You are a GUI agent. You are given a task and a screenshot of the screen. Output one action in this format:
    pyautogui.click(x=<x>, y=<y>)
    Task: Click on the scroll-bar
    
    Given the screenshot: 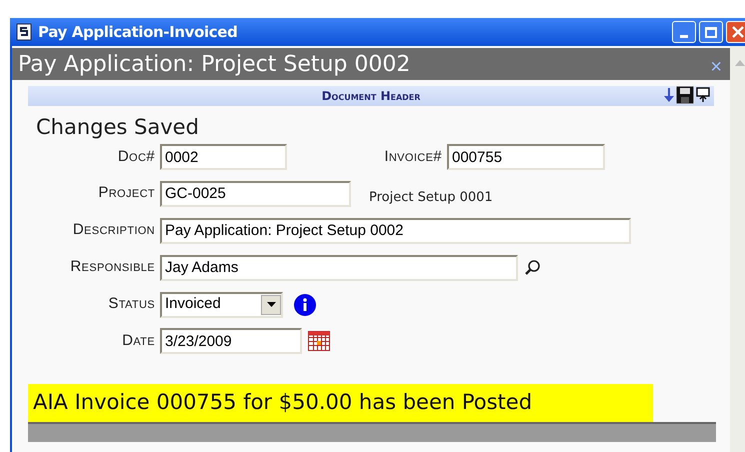 What is the action you would take?
    pyautogui.click(x=737, y=249)
    